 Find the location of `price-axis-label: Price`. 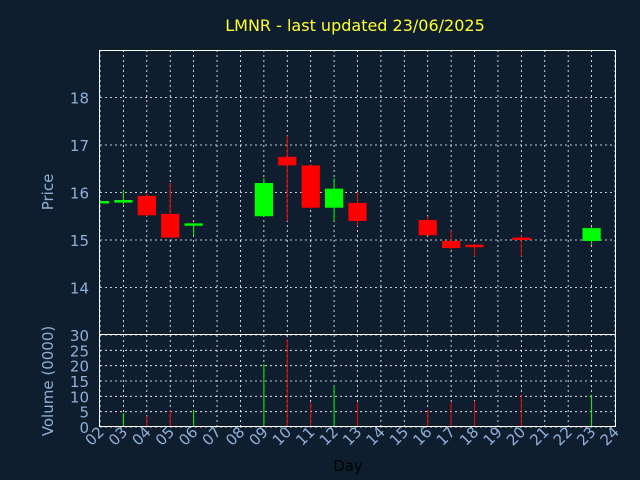

price-axis-label: Price is located at coordinates (48, 192).